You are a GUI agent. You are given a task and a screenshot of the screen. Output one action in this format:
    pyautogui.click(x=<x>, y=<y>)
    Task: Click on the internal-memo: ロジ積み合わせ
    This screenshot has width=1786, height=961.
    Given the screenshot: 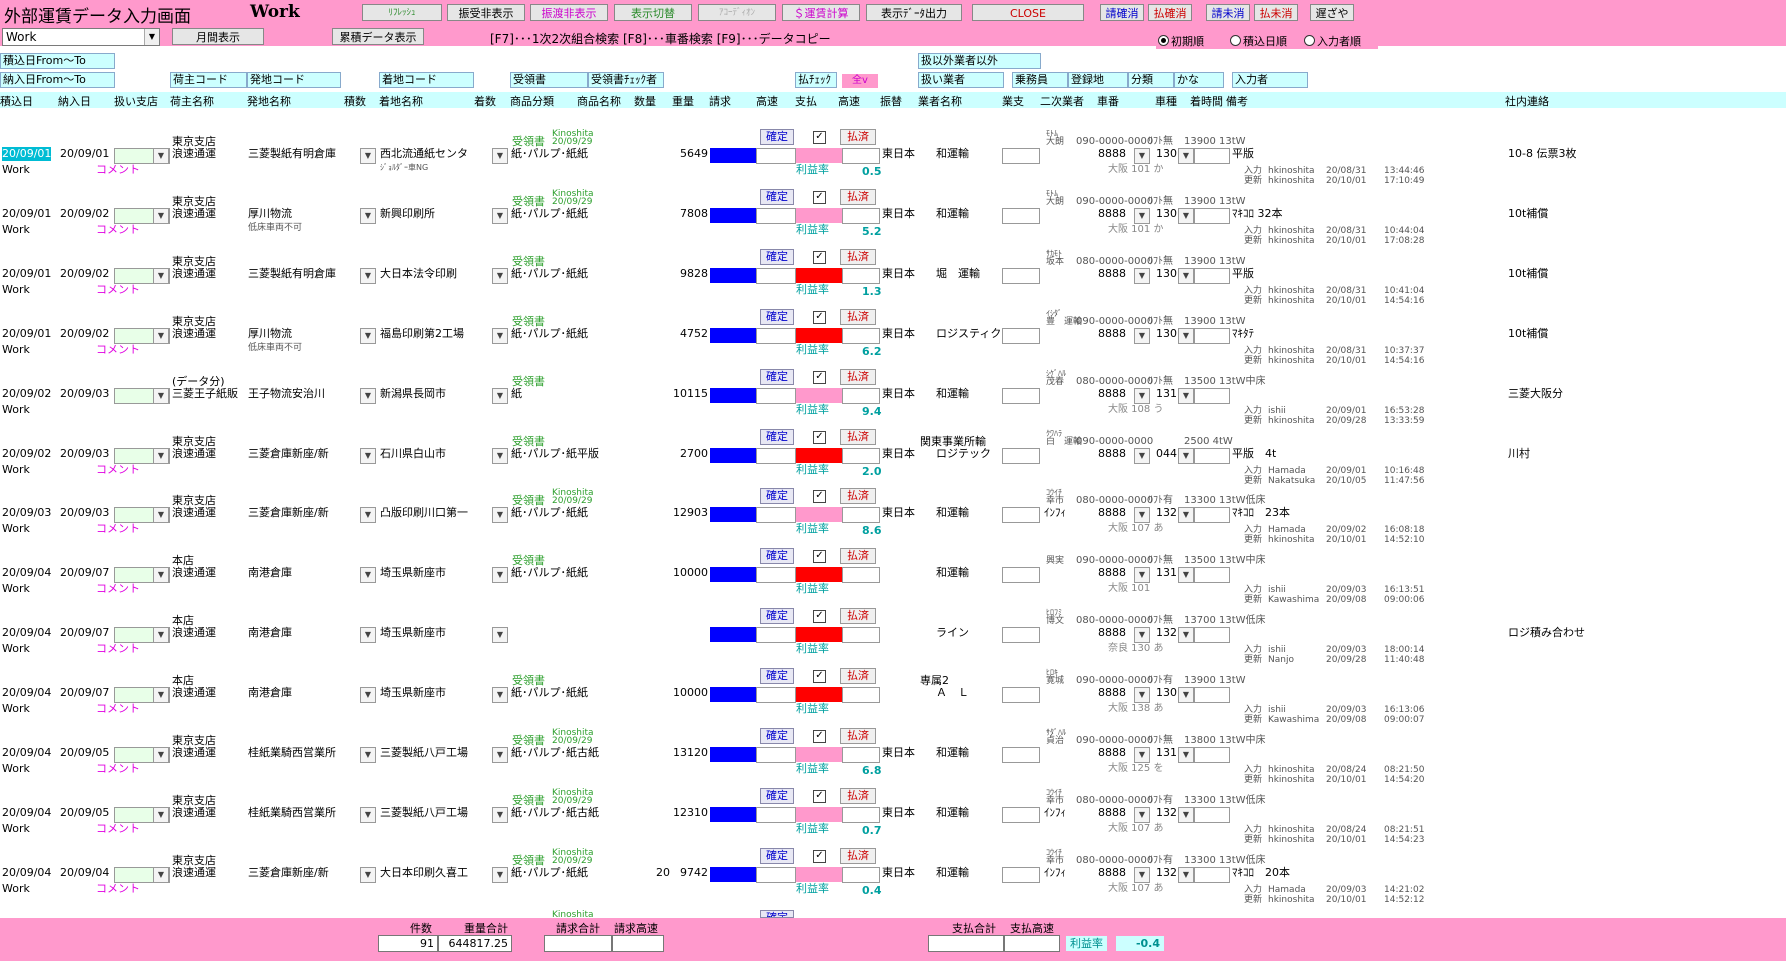 What is the action you would take?
    pyautogui.click(x=1546, y=633)
    